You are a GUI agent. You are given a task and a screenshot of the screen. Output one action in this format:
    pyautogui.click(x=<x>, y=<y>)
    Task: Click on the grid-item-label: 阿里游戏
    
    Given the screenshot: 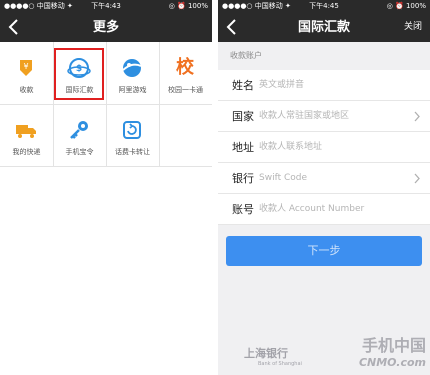 What is the action you would take?
    pyautogui.click(x=132, y=90)
    